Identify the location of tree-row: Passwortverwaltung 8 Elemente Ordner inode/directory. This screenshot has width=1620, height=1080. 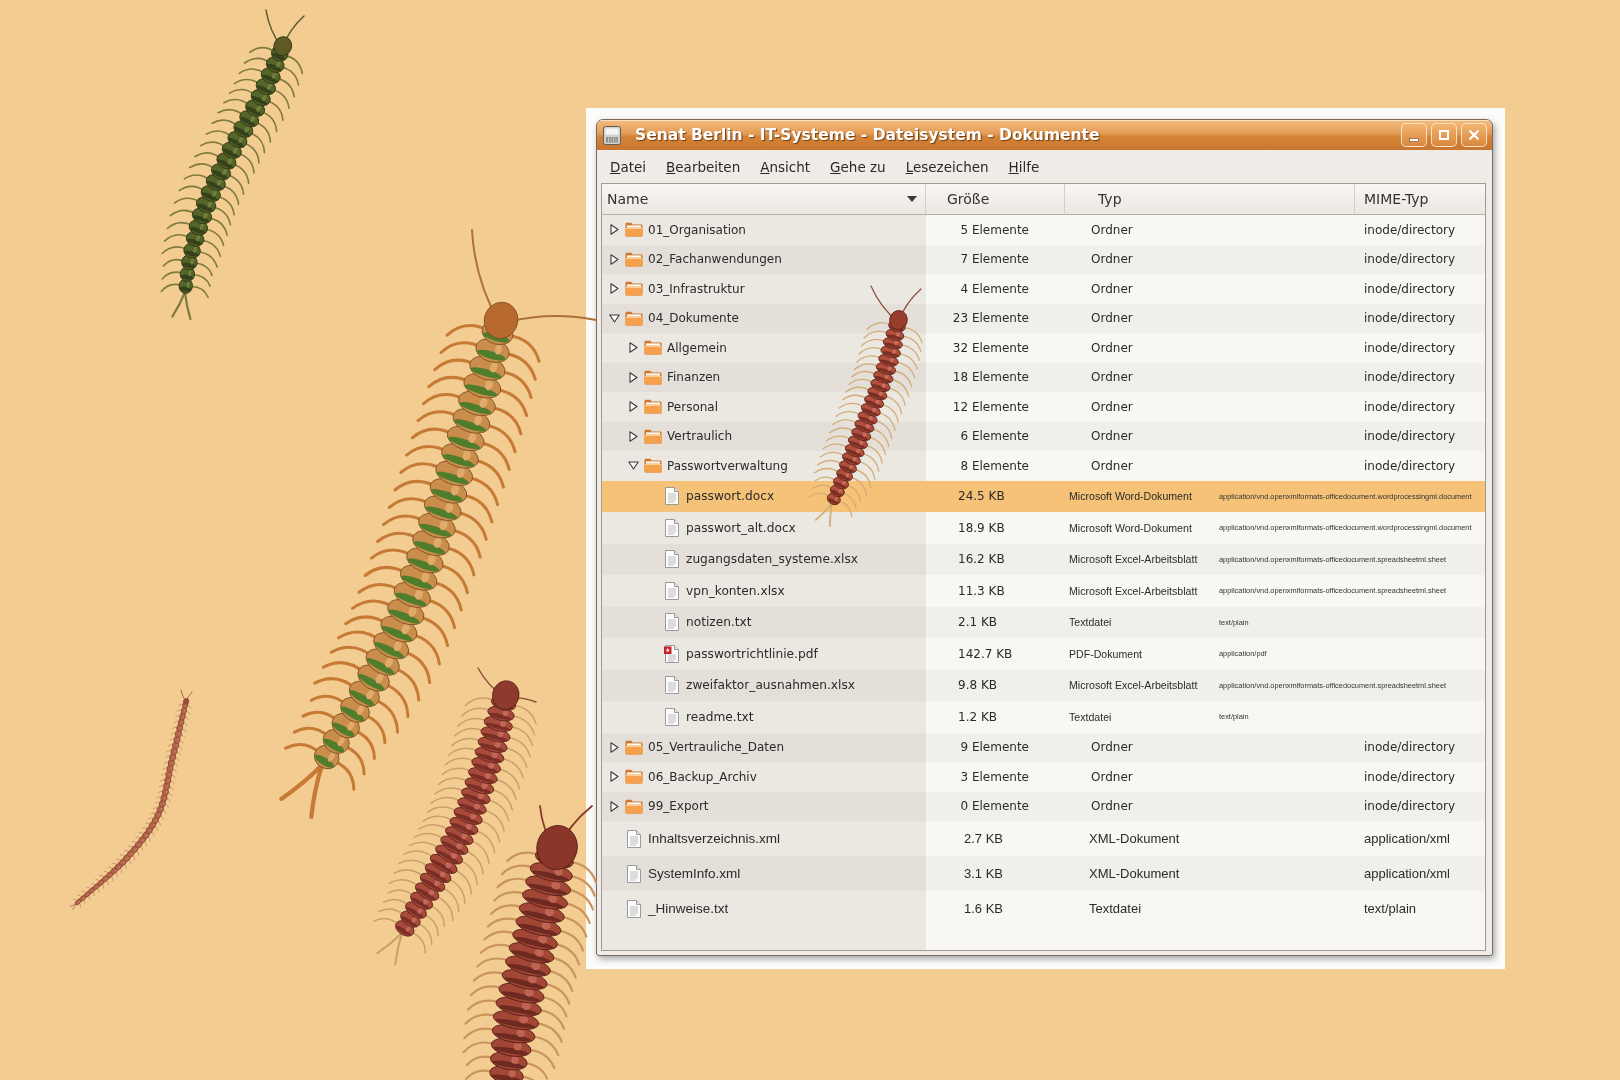
(1043, 466).